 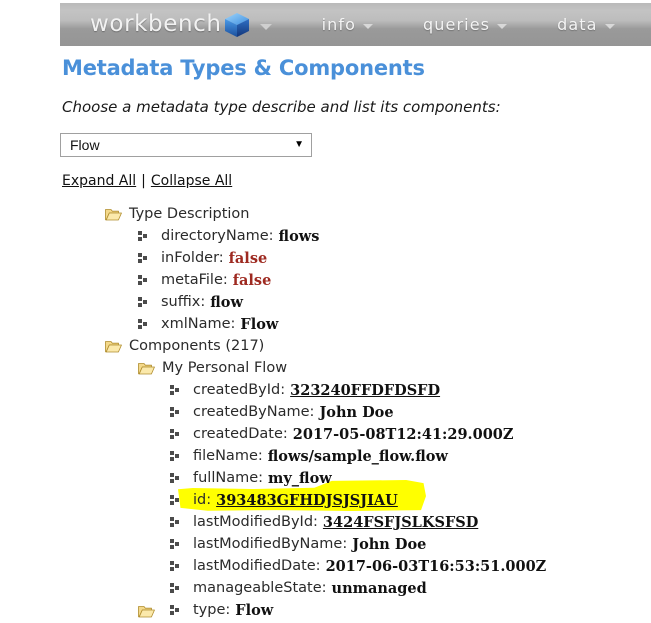 What do you see at coordinates (325, 346) in the screenshot?
I see `folder-components: Components (217)` at bounding box center [325, 346].